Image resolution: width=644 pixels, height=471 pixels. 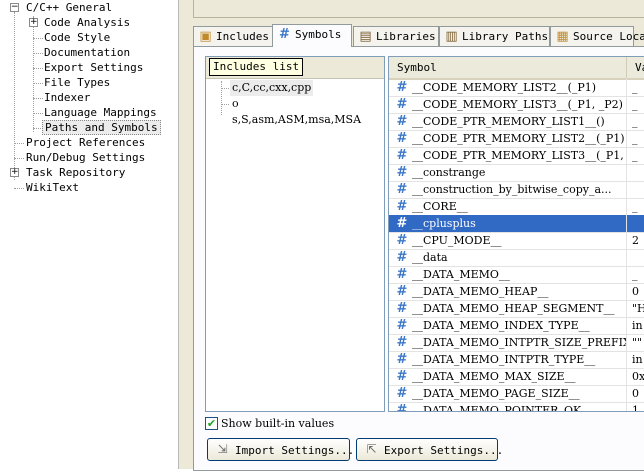 What do you see at coordinates (516, 377) in the screenshot?
I see `table-row: # __DATA_MEMO_MAX_SIZE__ 0x` at bounding box center [516, 377].